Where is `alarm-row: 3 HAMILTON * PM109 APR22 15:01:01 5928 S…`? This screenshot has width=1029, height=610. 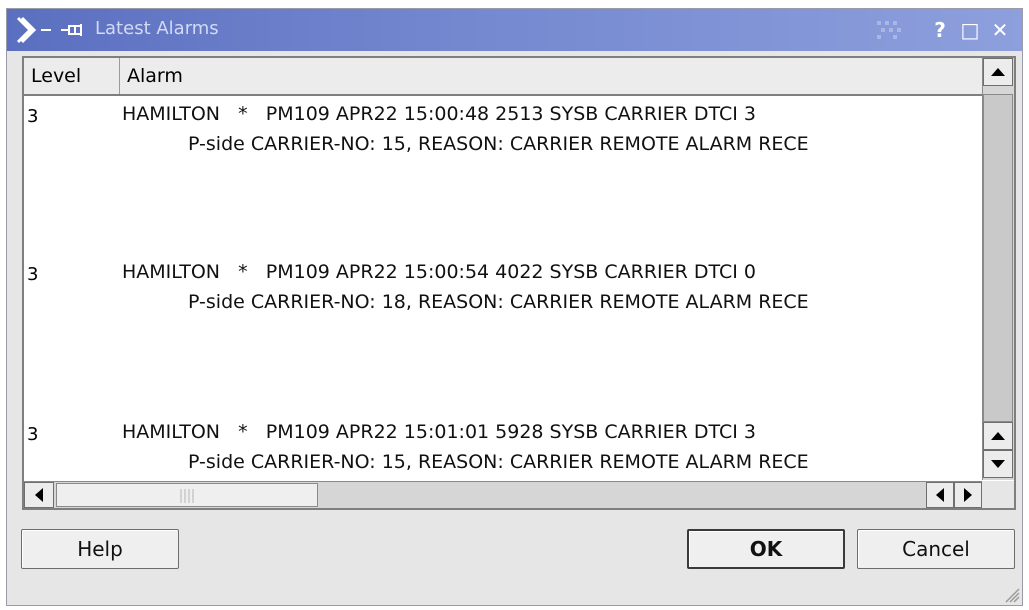 alarm-row: 3 HAMILTON * PM109 APR22 15:01:01 5928 S… is located at coordinates (503, 447).